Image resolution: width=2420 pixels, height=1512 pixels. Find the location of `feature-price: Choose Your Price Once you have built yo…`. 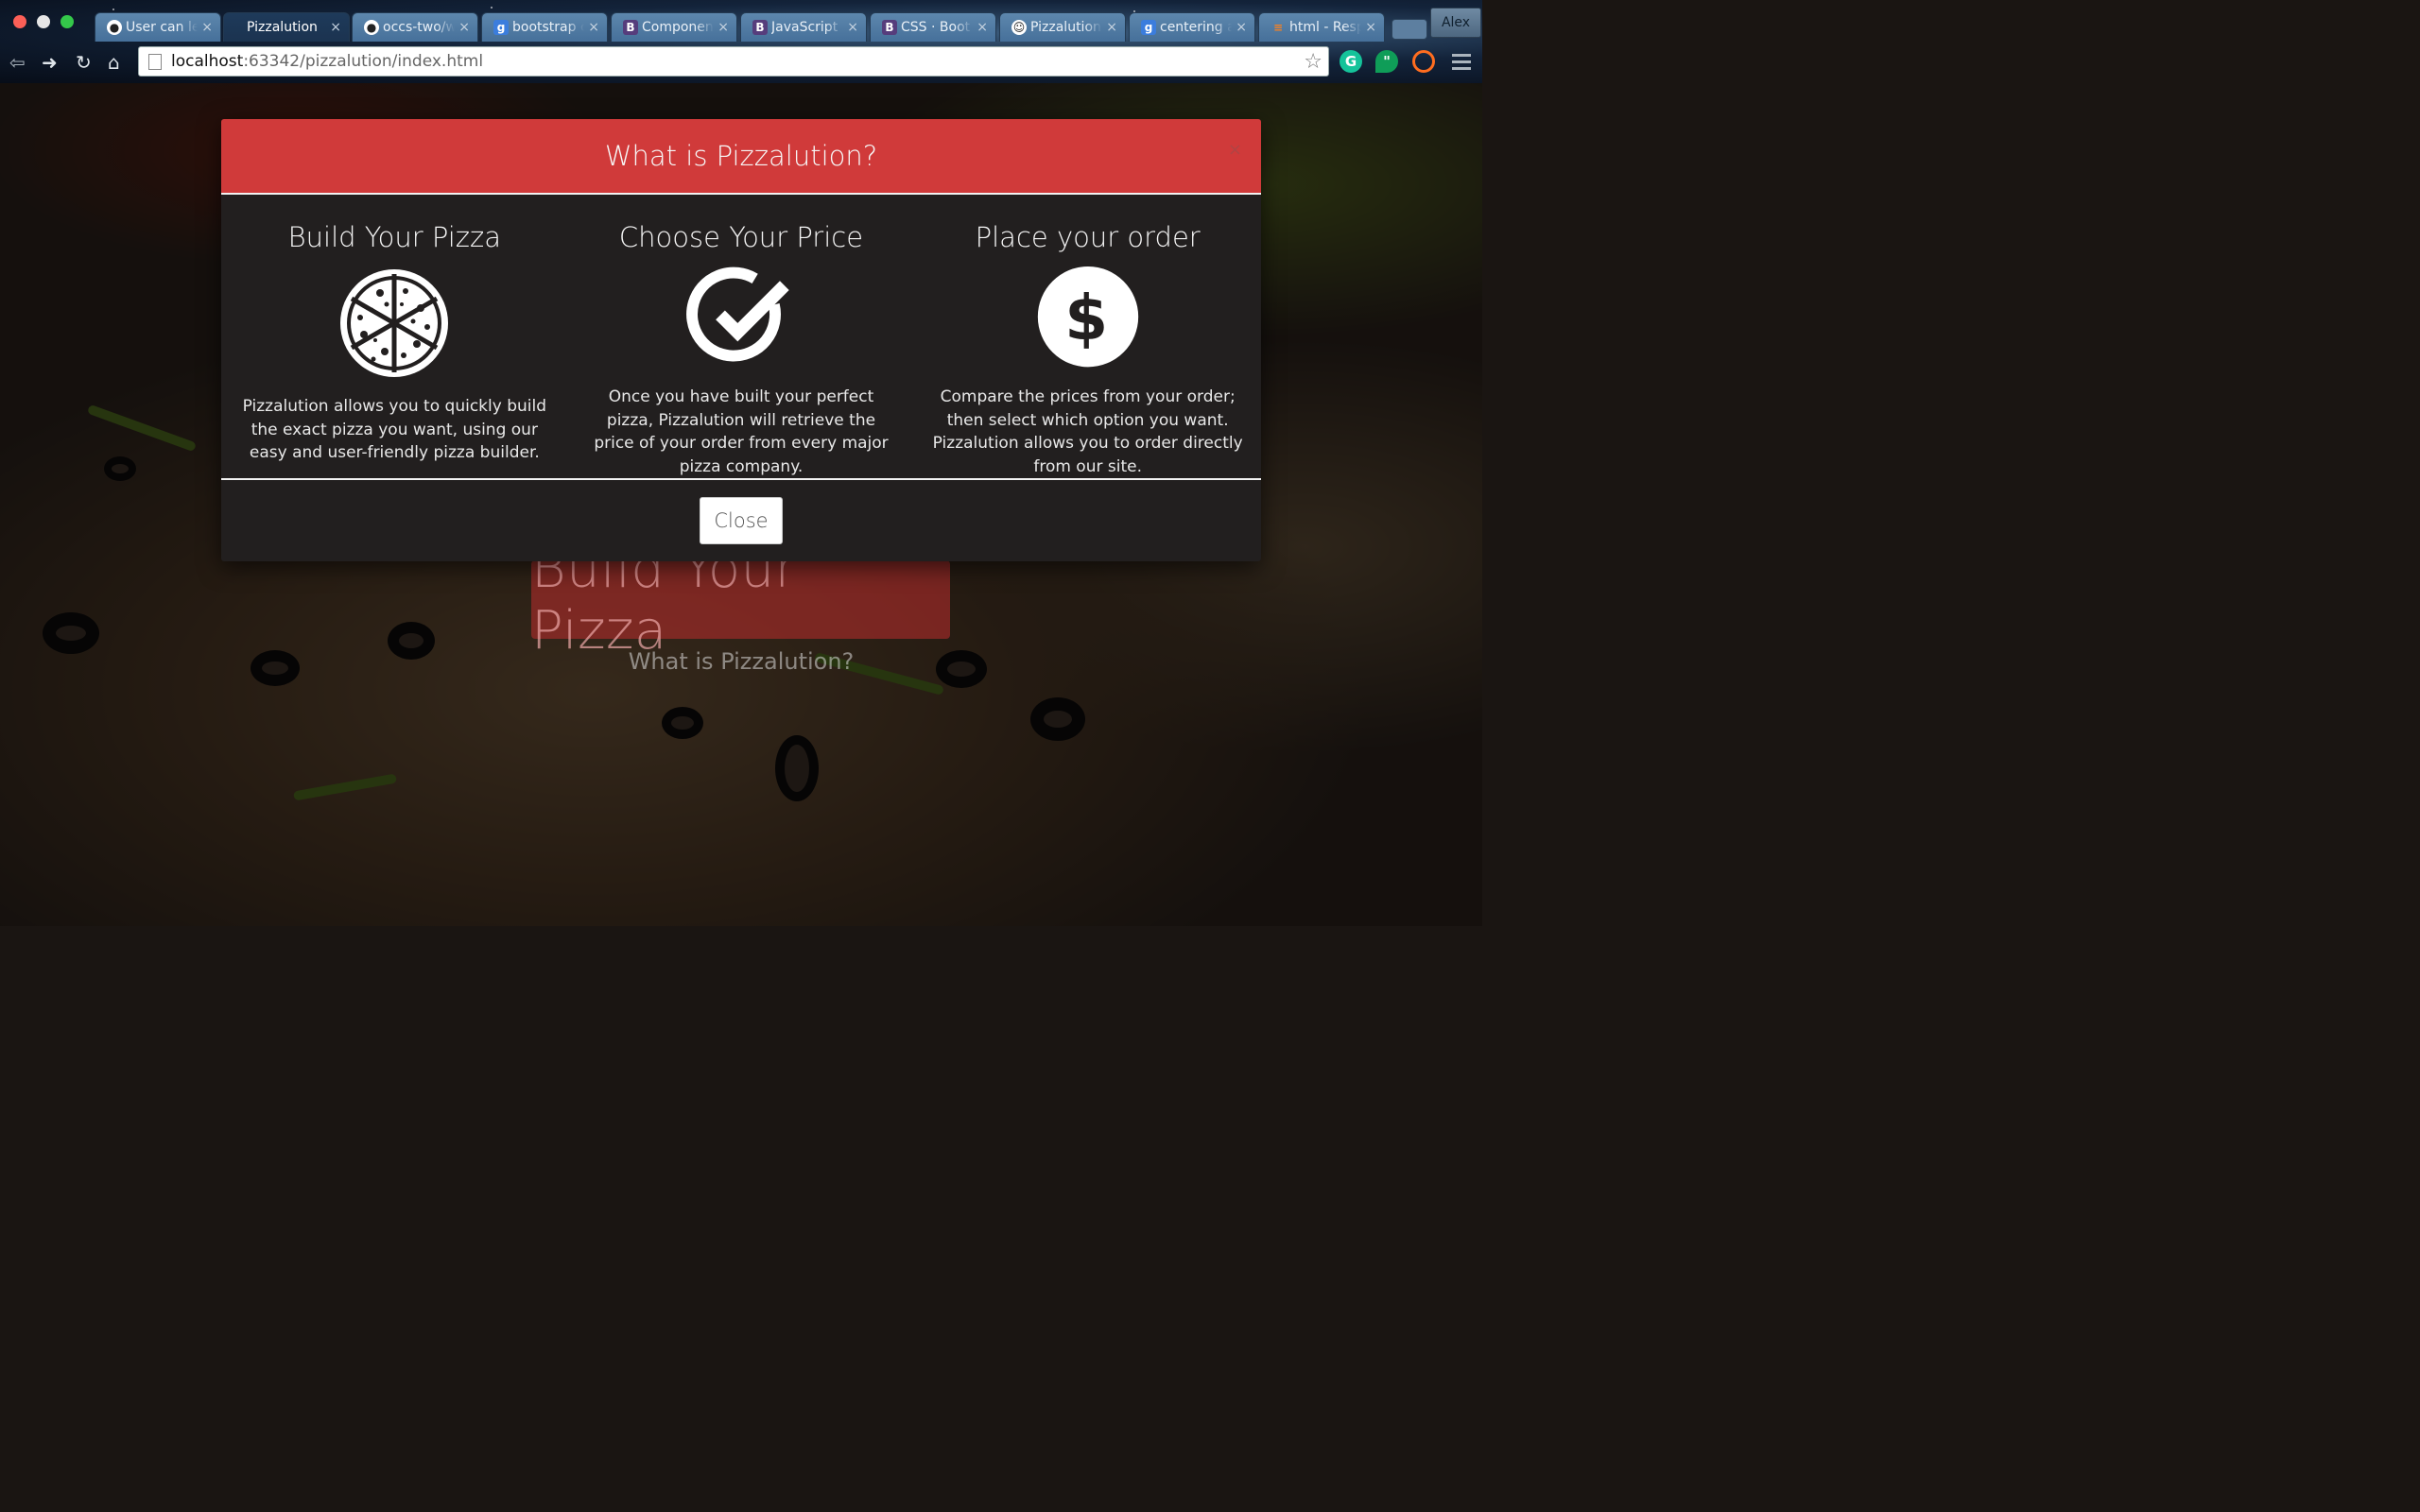

feature-price: Choose Your Price Once you have built yo… is located at coordinates (742, 336).